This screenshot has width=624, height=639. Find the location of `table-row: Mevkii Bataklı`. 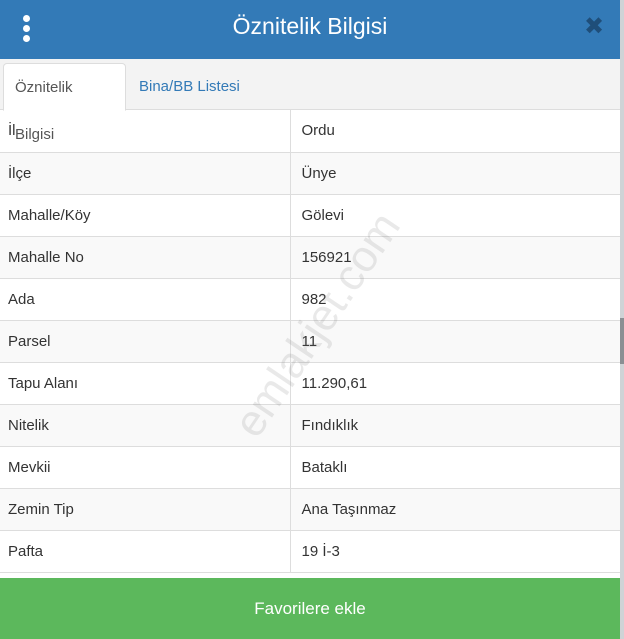

table-row: Mevkii Bataklı is located at coordinates (310, 467).